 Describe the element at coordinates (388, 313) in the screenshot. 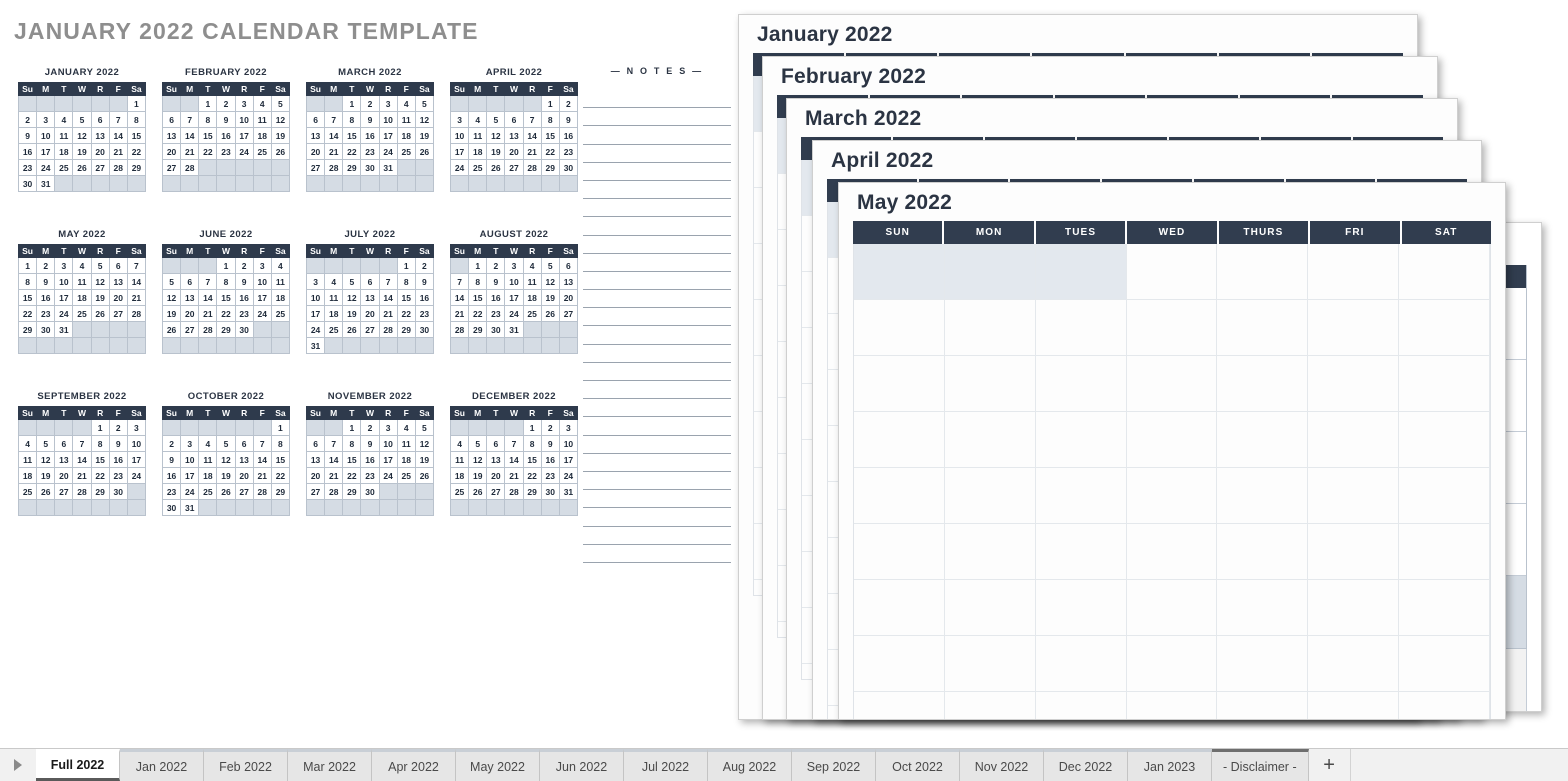

I see `mini-day-cell: 21` at that location.